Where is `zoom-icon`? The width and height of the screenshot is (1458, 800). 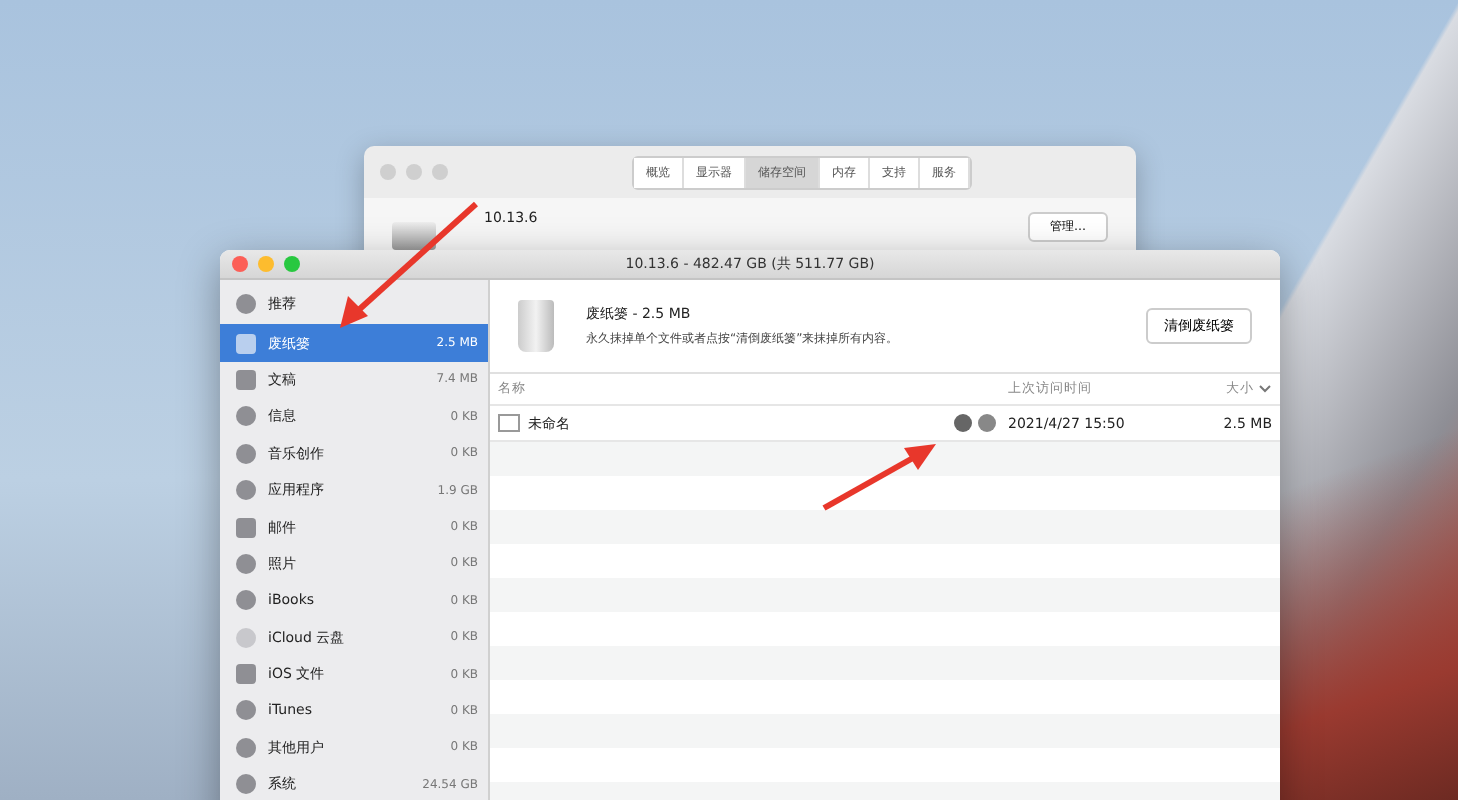 zoom-icon is located at coordinates (292, 264).